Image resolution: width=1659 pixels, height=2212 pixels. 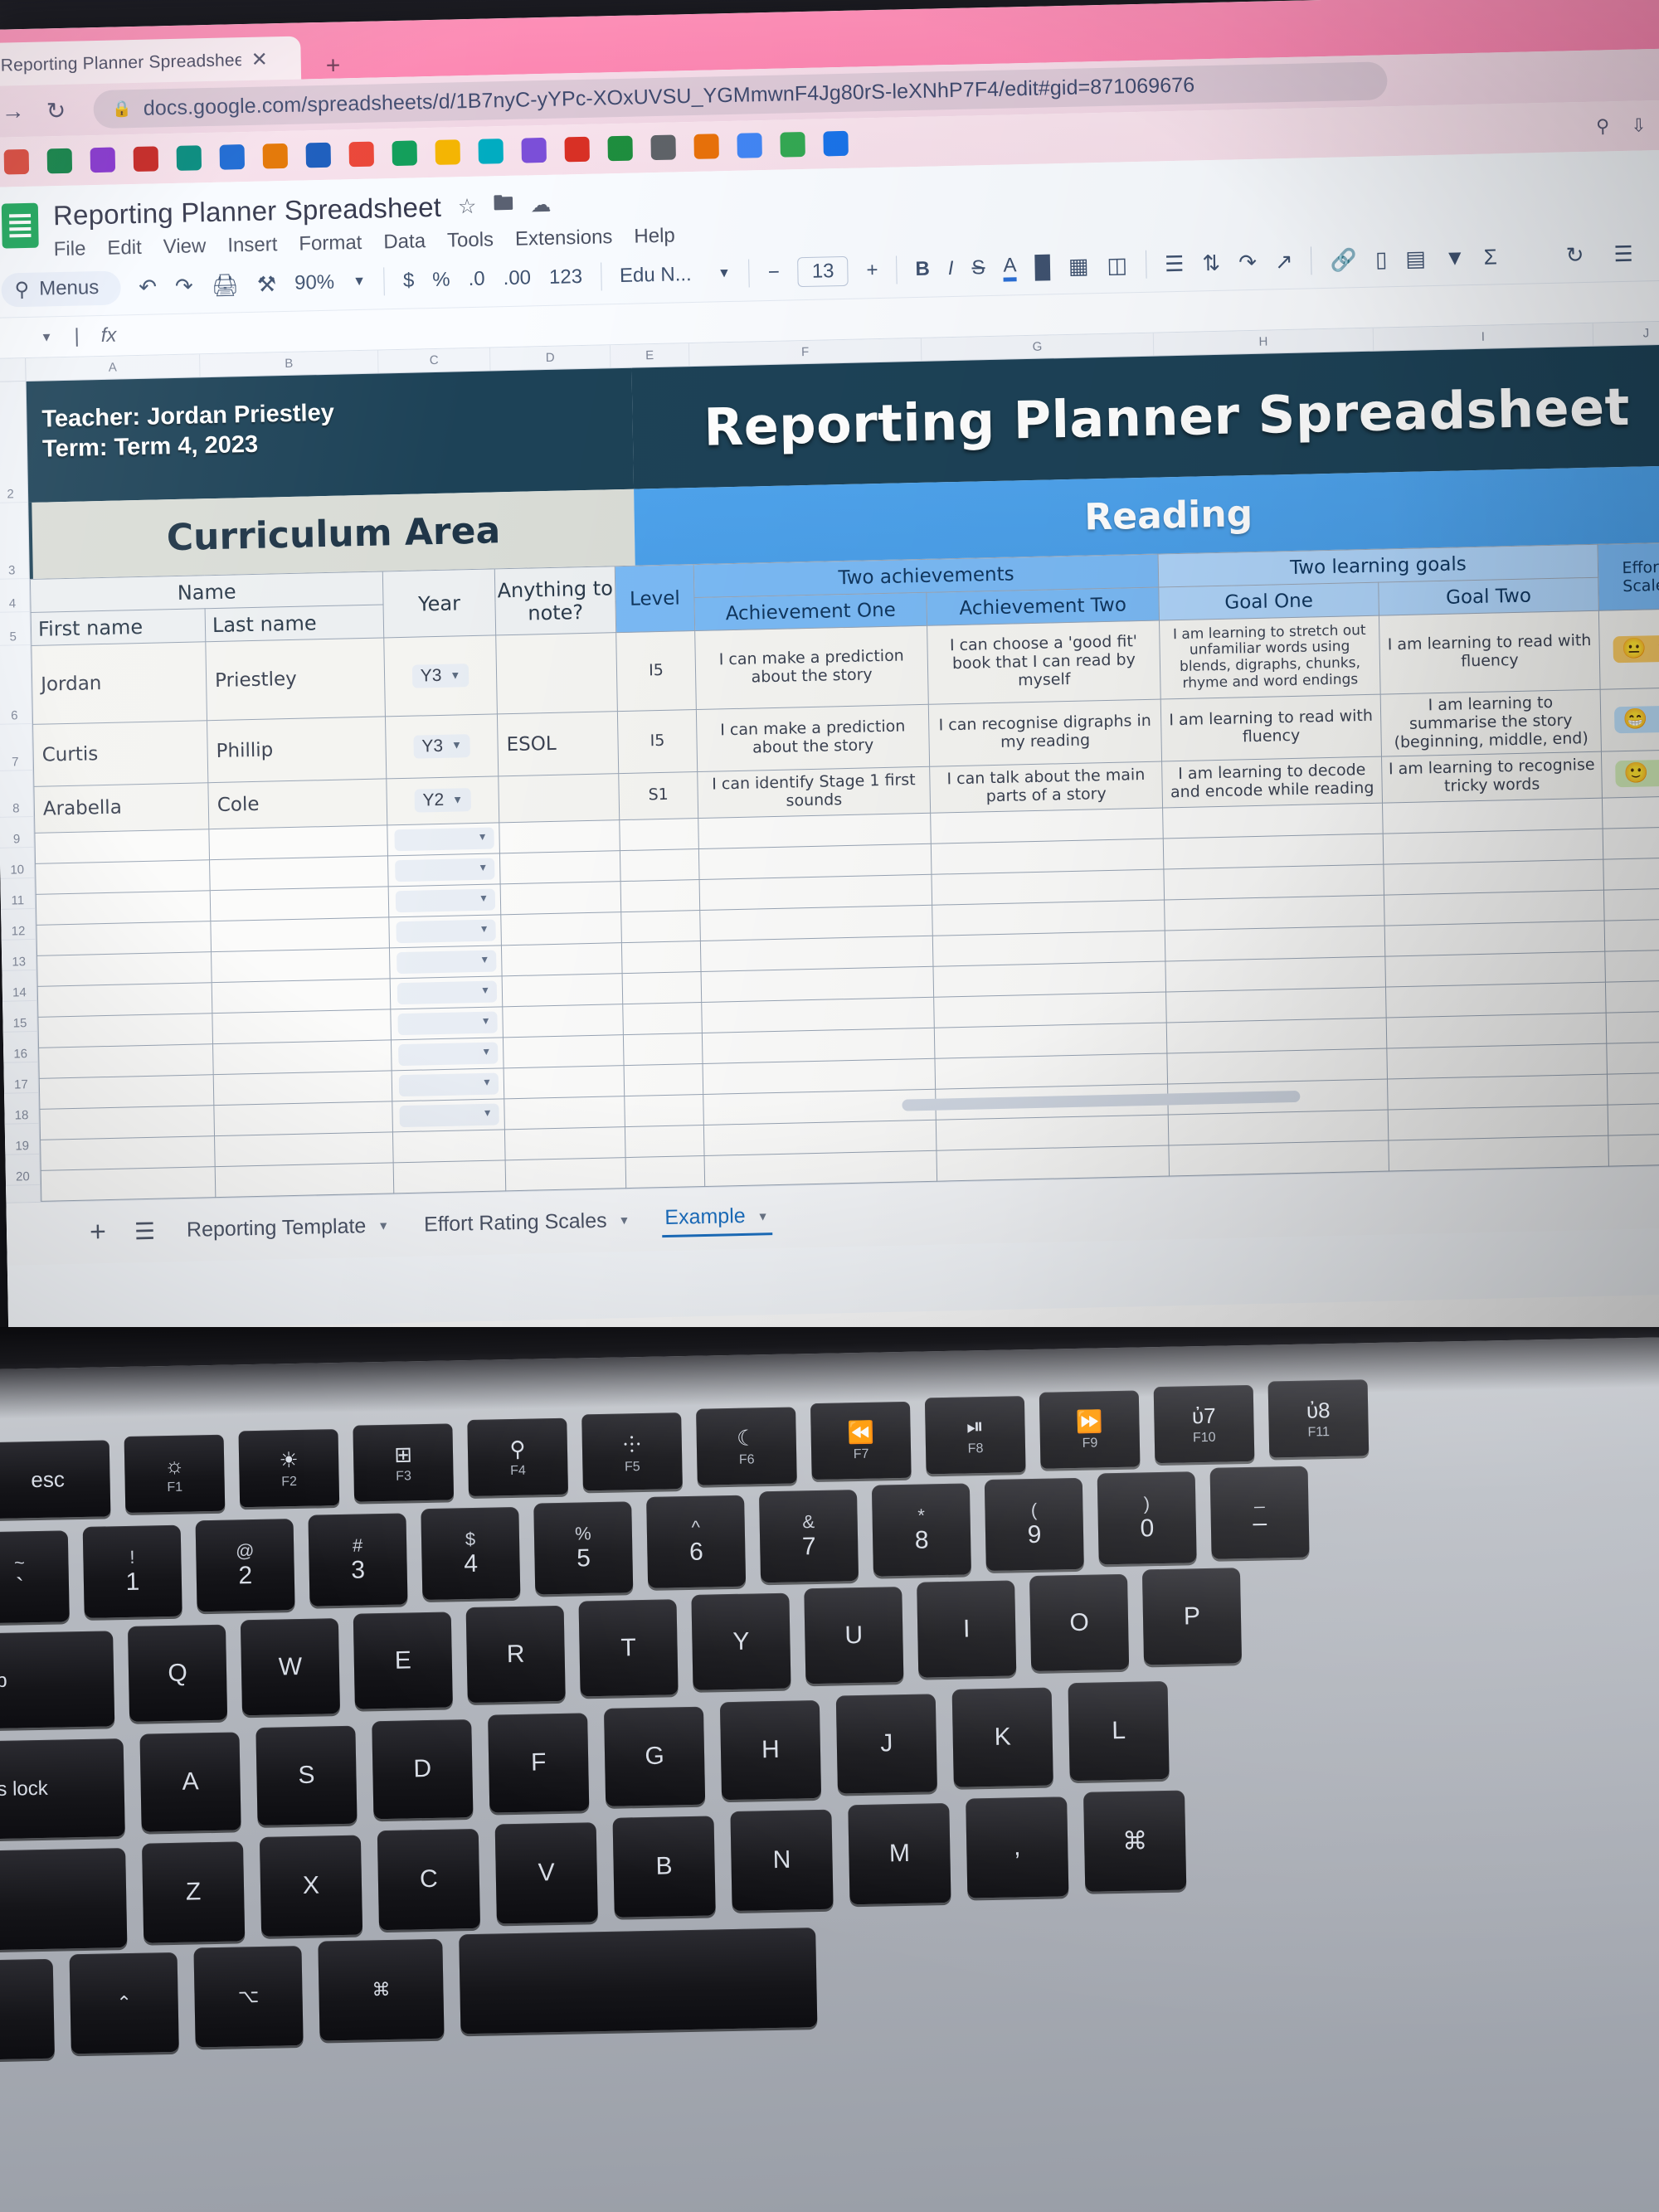 What do you see at coordinates (61, 289) in the screenshot?
I see `search-menus-button: ⚲ Menus` at bounding box center [61, 289].